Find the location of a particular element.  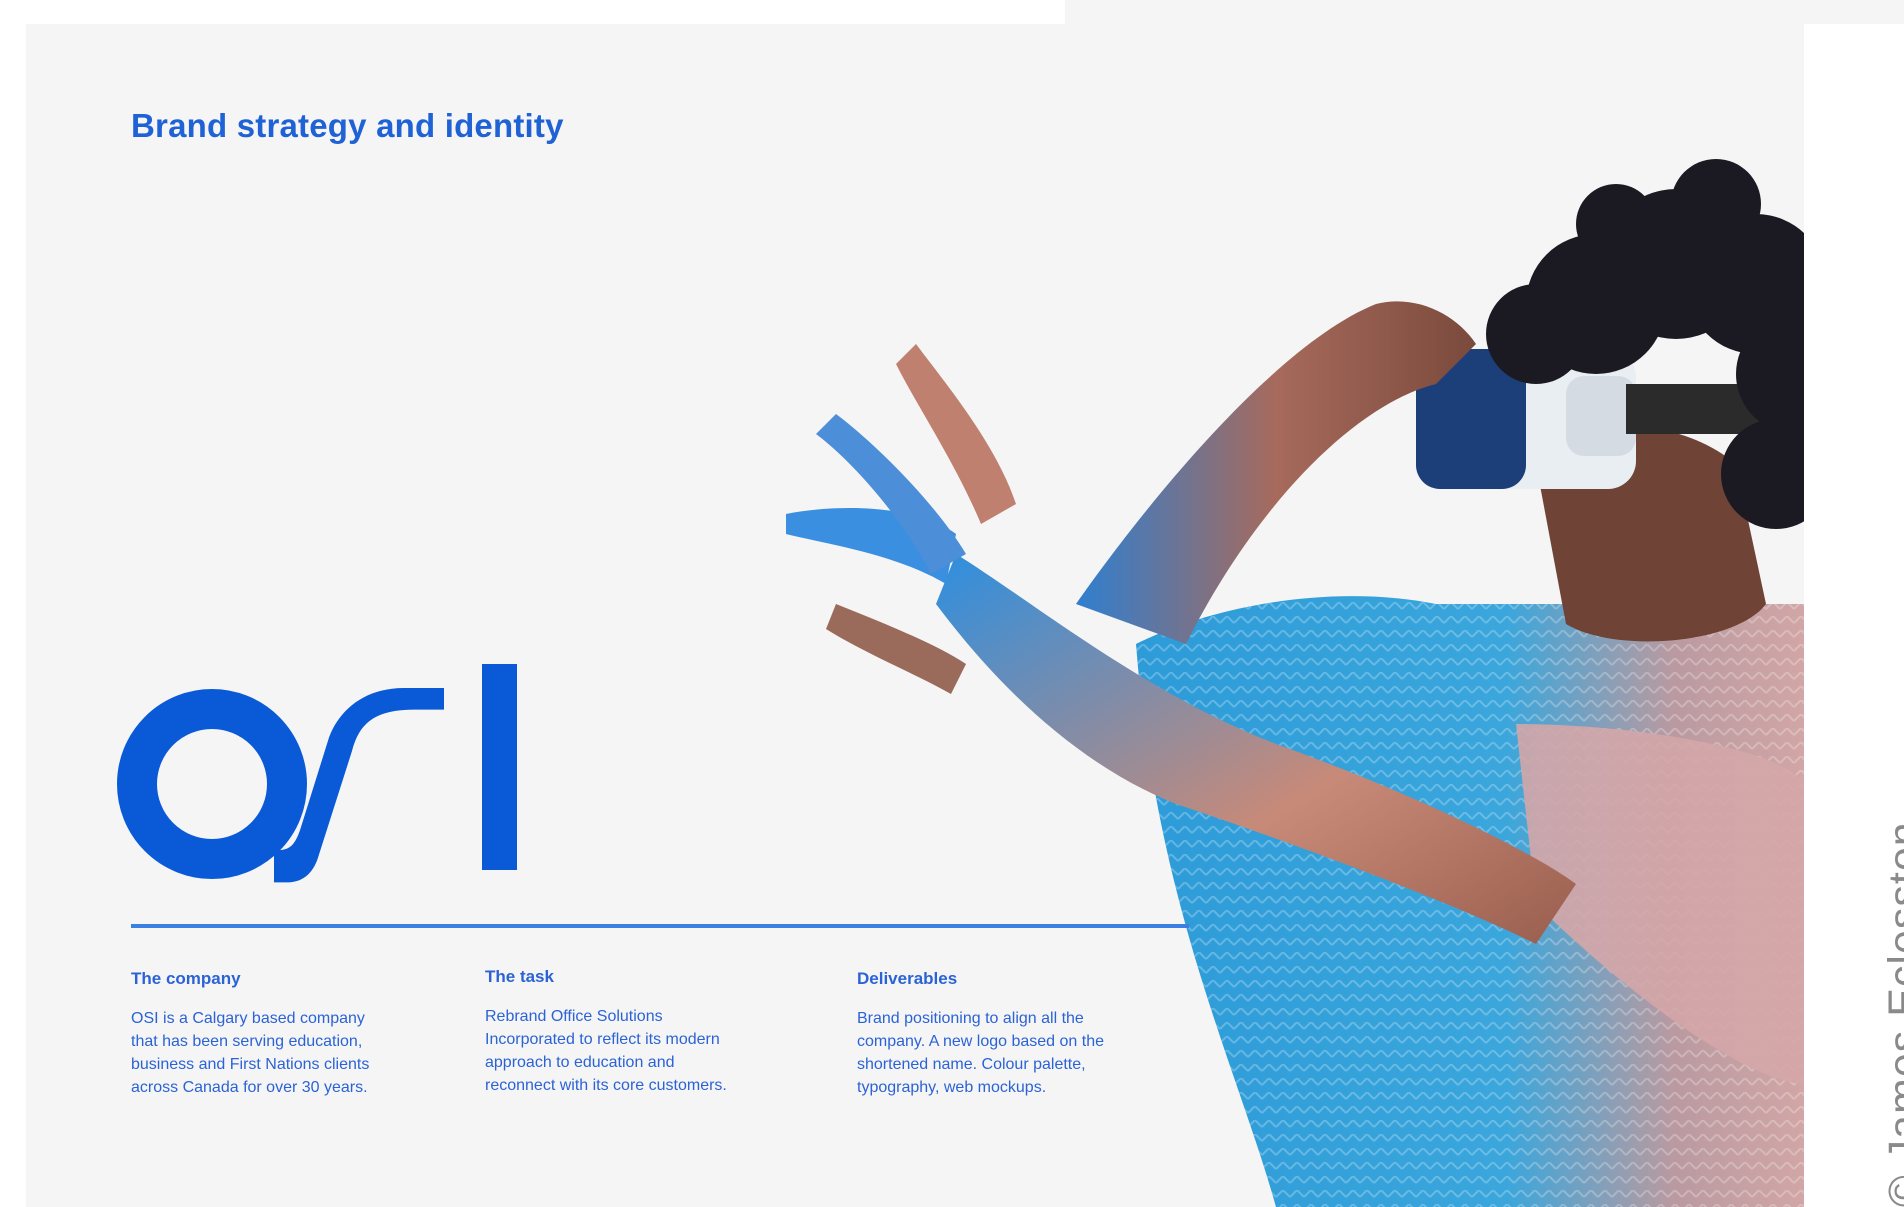

photo-credit: © James Eclesston is located at coordinates (1892, 1014).